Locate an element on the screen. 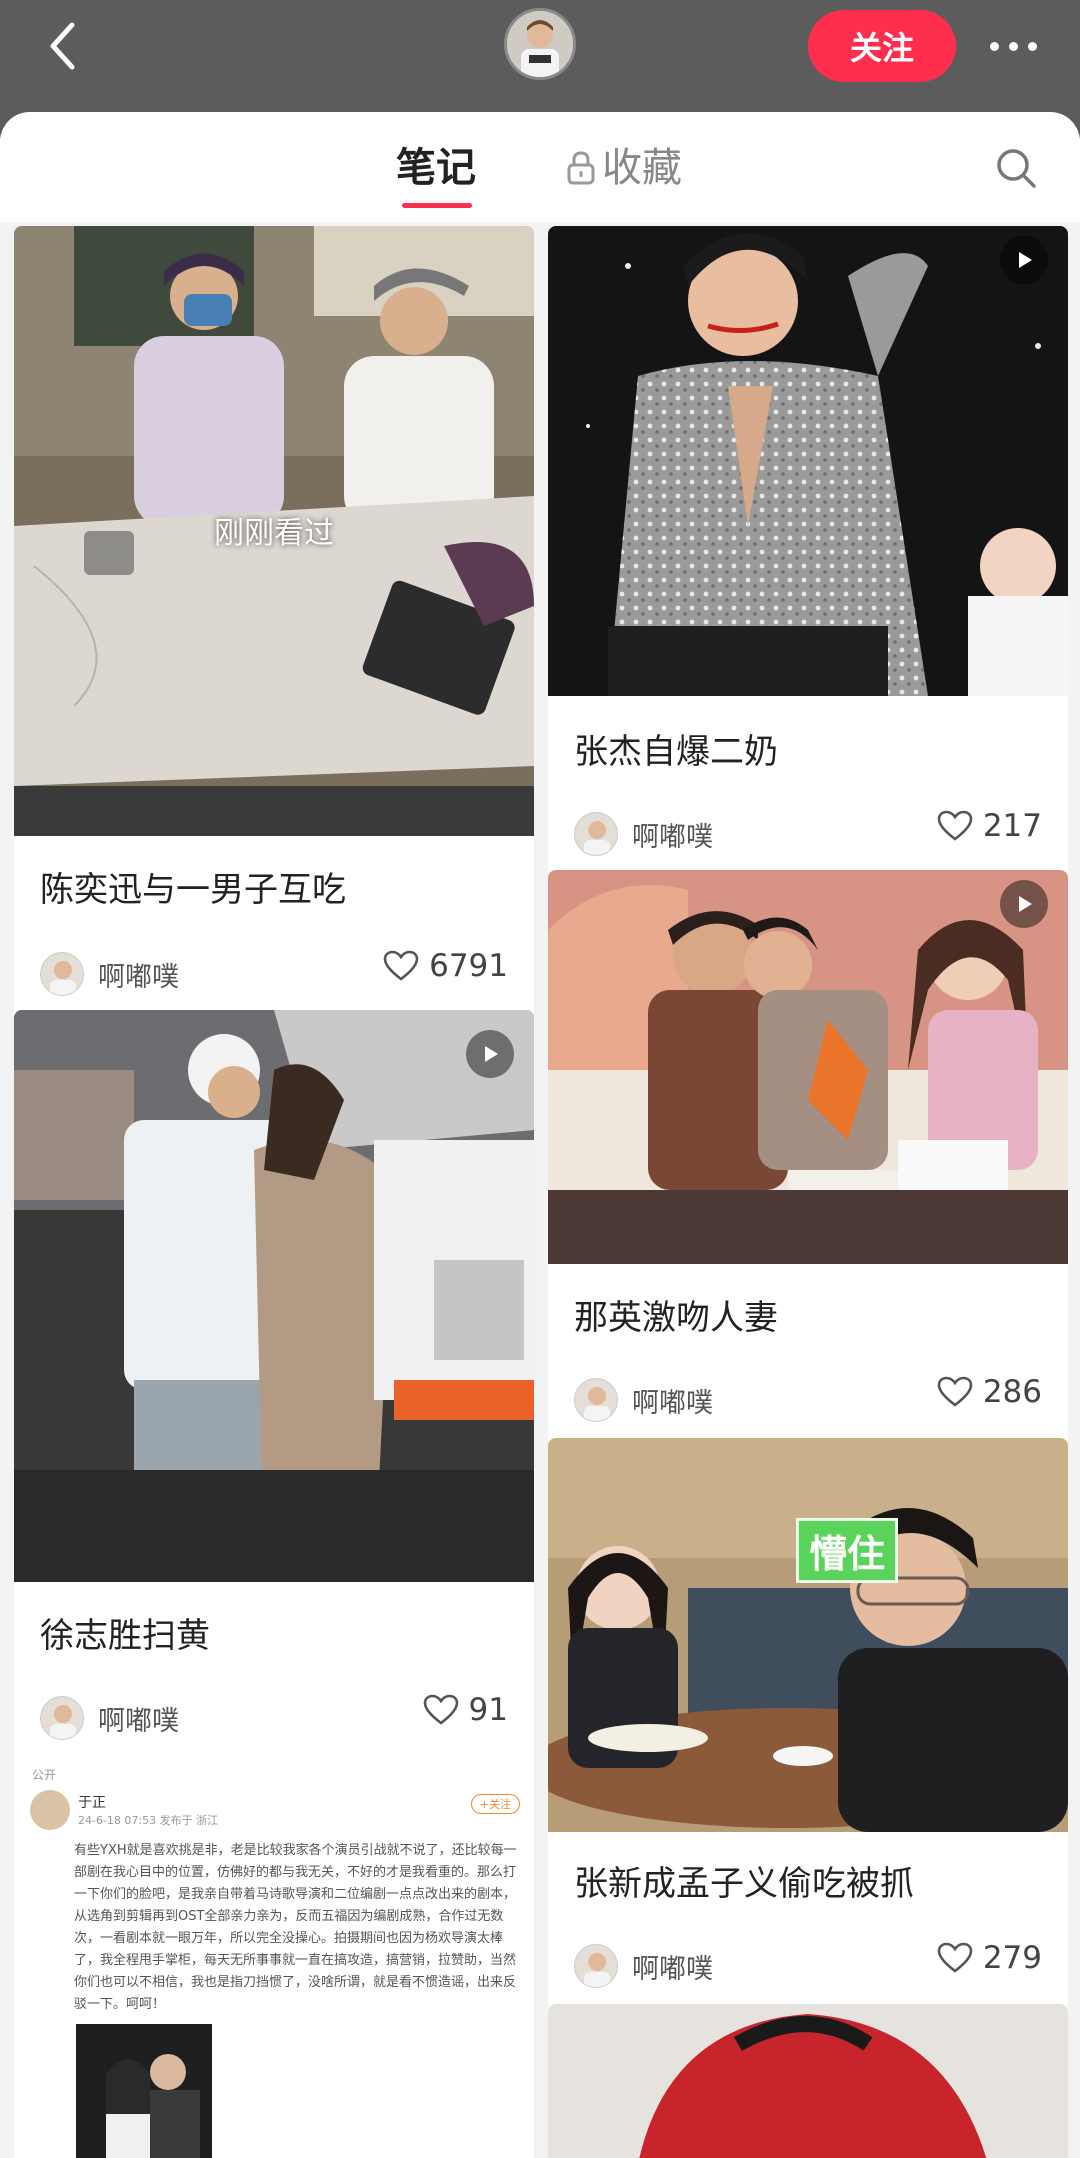 The image size is (1080, 2158). like-button: 217 is located at coordinates (989, 826).